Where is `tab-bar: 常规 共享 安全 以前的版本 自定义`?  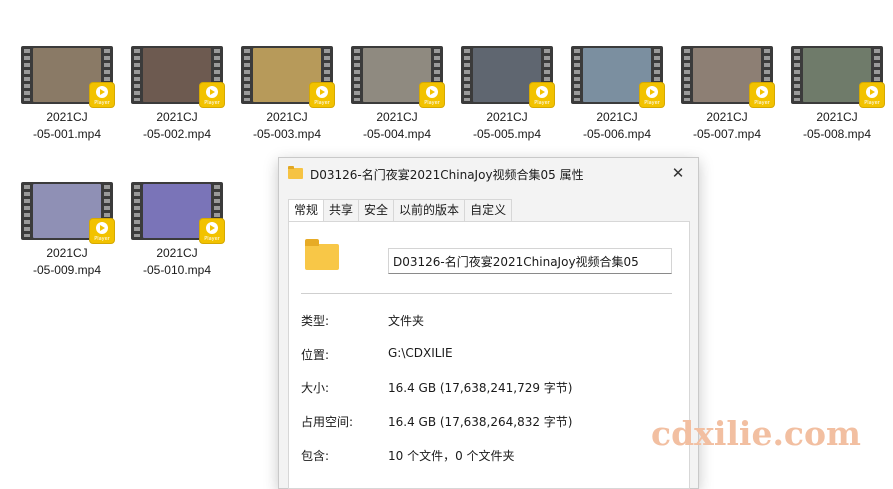 tab-bar: 常规 共享 安全 以前的版本 自定义 is located at coordinates (400, 210).